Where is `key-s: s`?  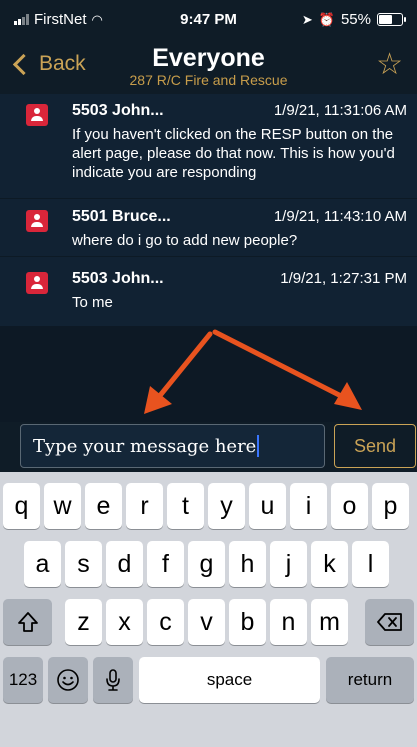 key-s: s is located at coordinates (83, 564).